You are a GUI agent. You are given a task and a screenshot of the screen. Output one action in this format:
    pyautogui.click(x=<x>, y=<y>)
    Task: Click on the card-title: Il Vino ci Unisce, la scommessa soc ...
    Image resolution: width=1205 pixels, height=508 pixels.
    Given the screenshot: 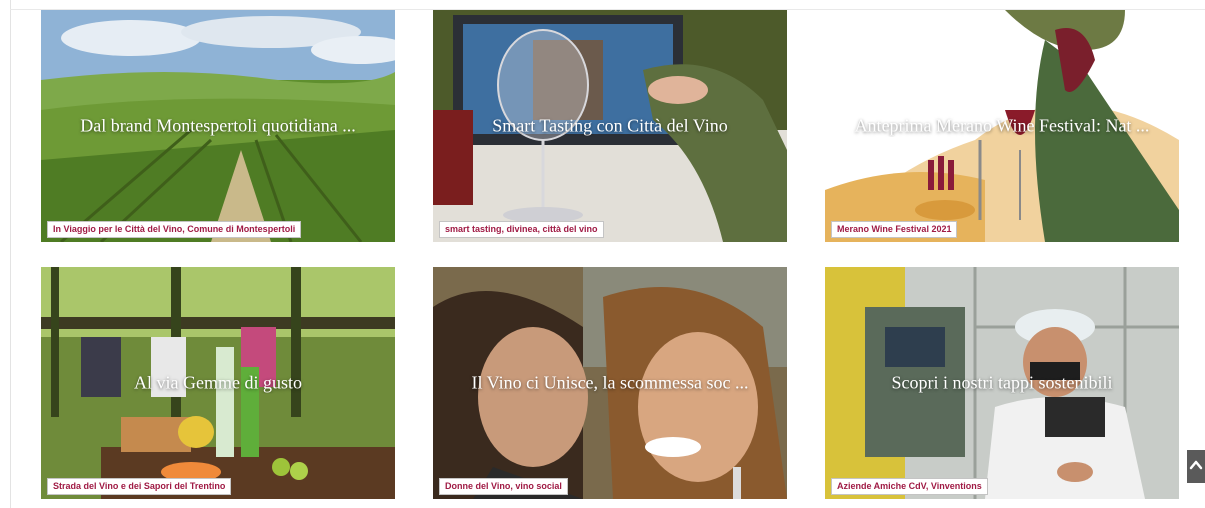 What is the action you would take?
    pyautogui.click(x=610, y=383)
    